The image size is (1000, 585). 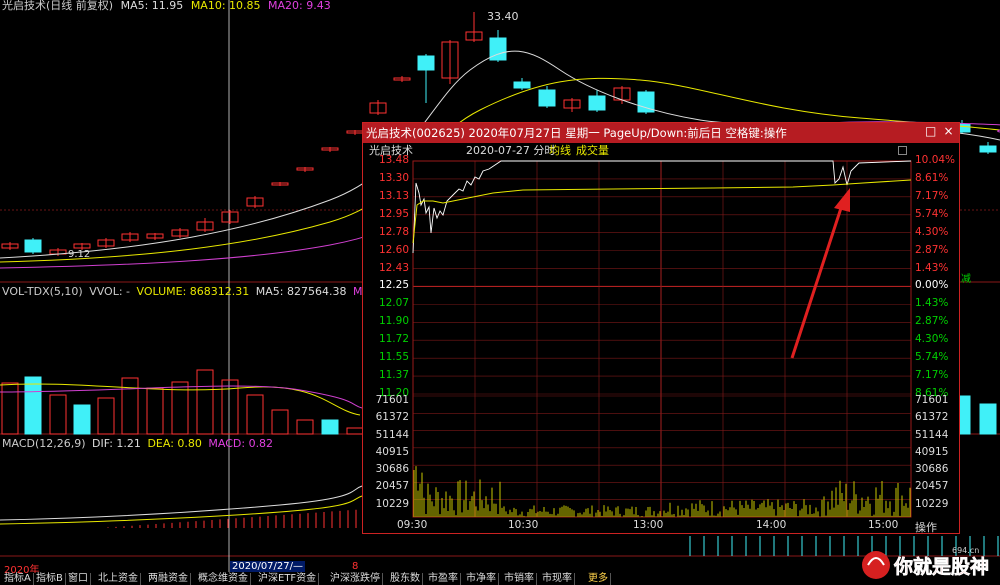 What do you see at coordinates (523, 525) in the screenshot?
I see `time-tick-label: 10:30` at bounding box center [523, 525].